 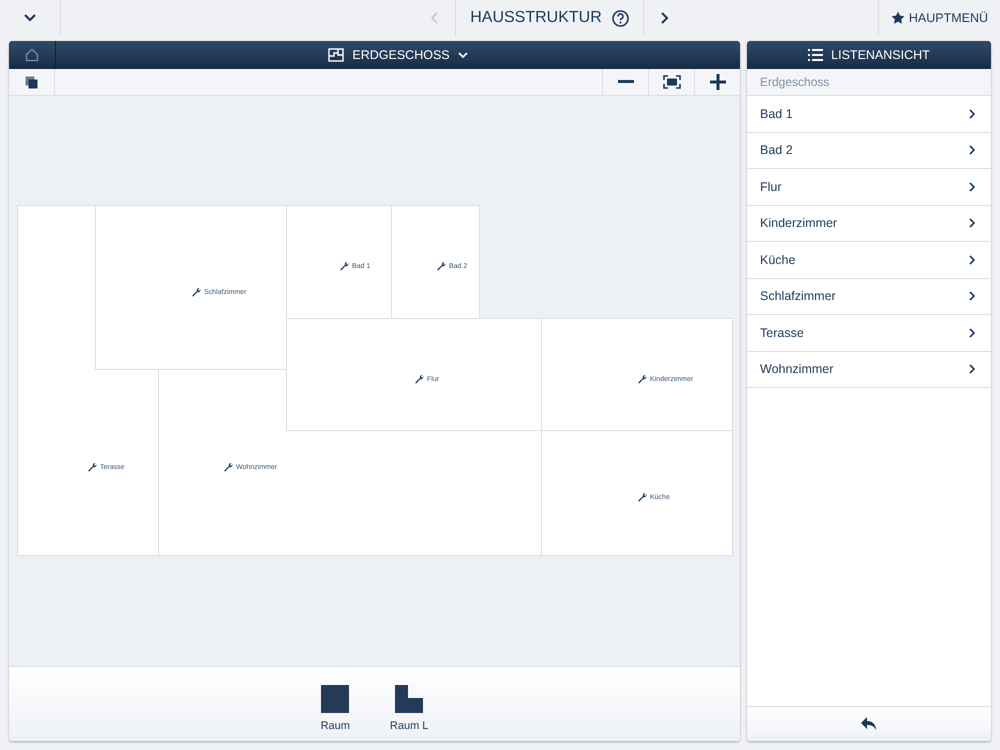 I want to click on room-template-button: Raum L, so click(x=409, y=704).